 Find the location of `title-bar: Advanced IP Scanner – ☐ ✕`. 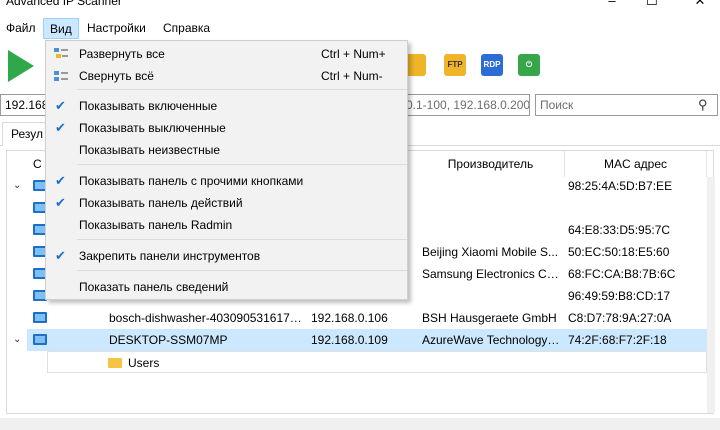

title-bar: Advanced IP Scanner – ☐ ✕ is located at coordinates (360, 8).